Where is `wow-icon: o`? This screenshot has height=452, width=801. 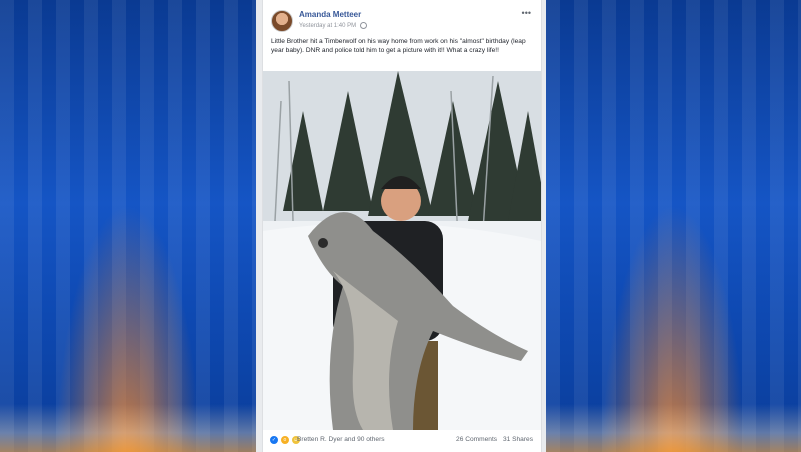
wow-icon: o is located at coordinates (284, 440).